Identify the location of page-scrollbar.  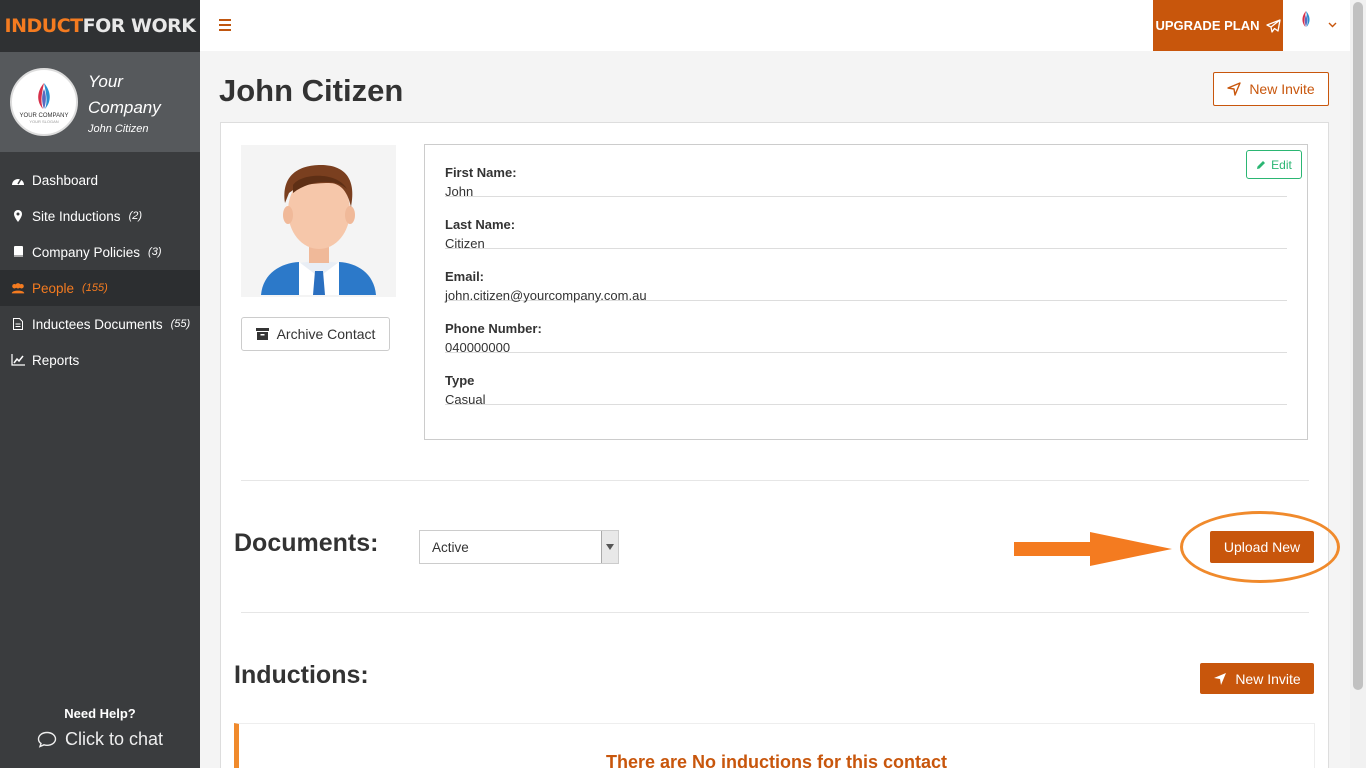
(1358, 384).